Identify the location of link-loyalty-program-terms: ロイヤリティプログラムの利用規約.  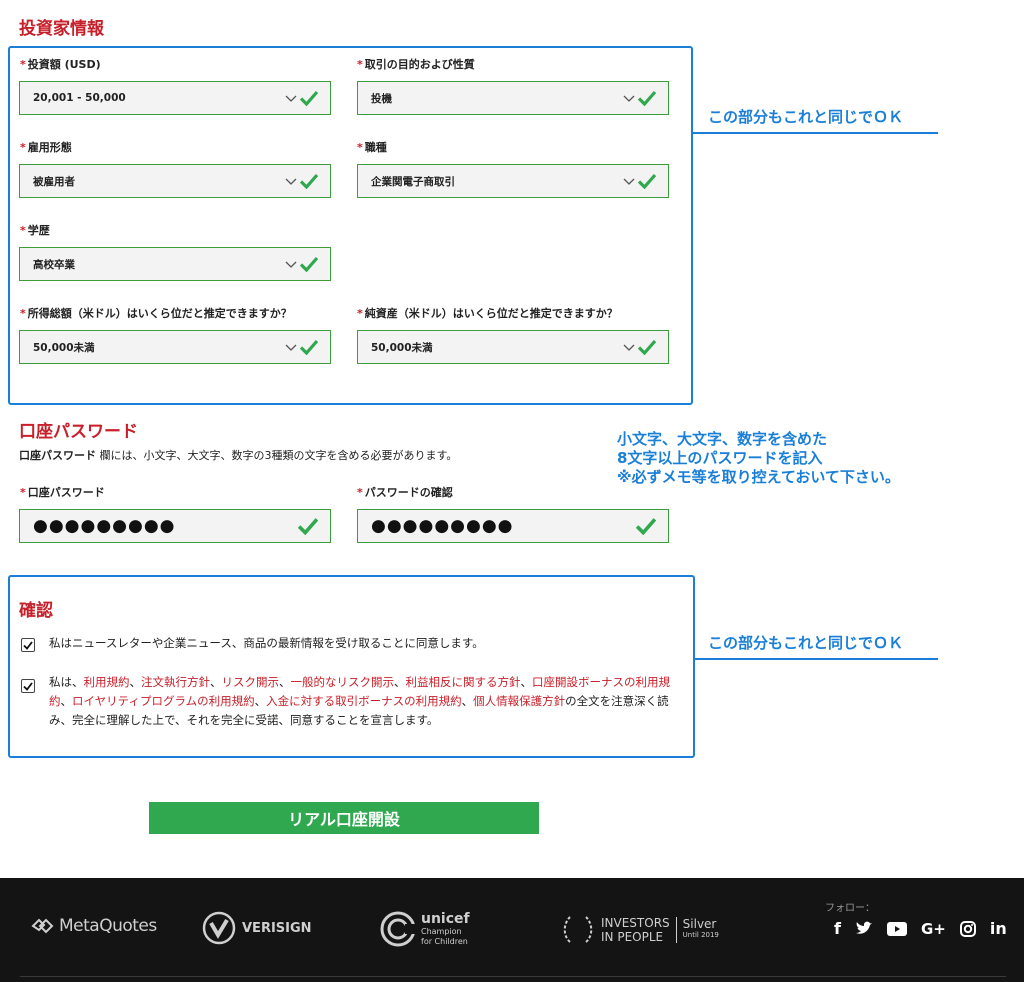
(163, 701).